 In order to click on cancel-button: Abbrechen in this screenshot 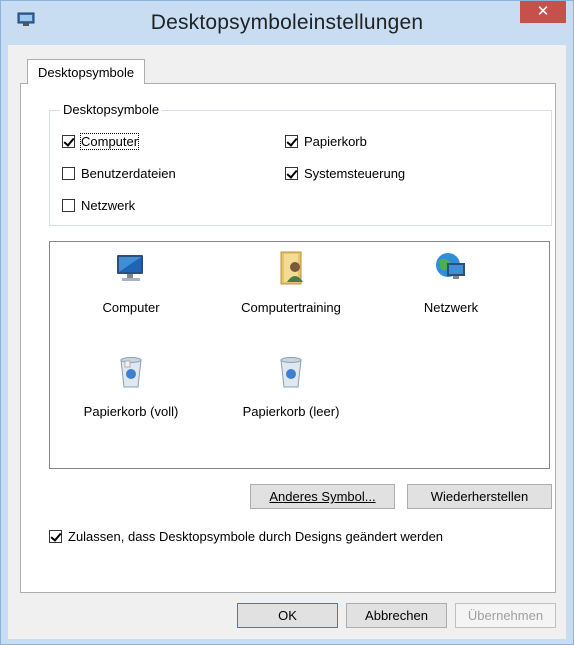, I will do `click(396, 615)`.